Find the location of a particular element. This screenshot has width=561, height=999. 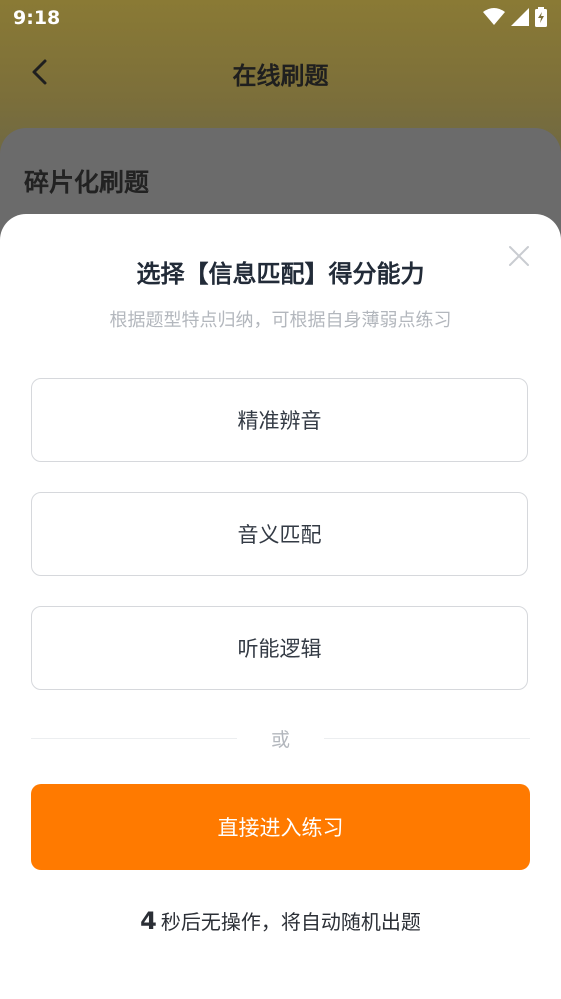

top-nav: 在线刷题 is located at coordinates (280, 72).